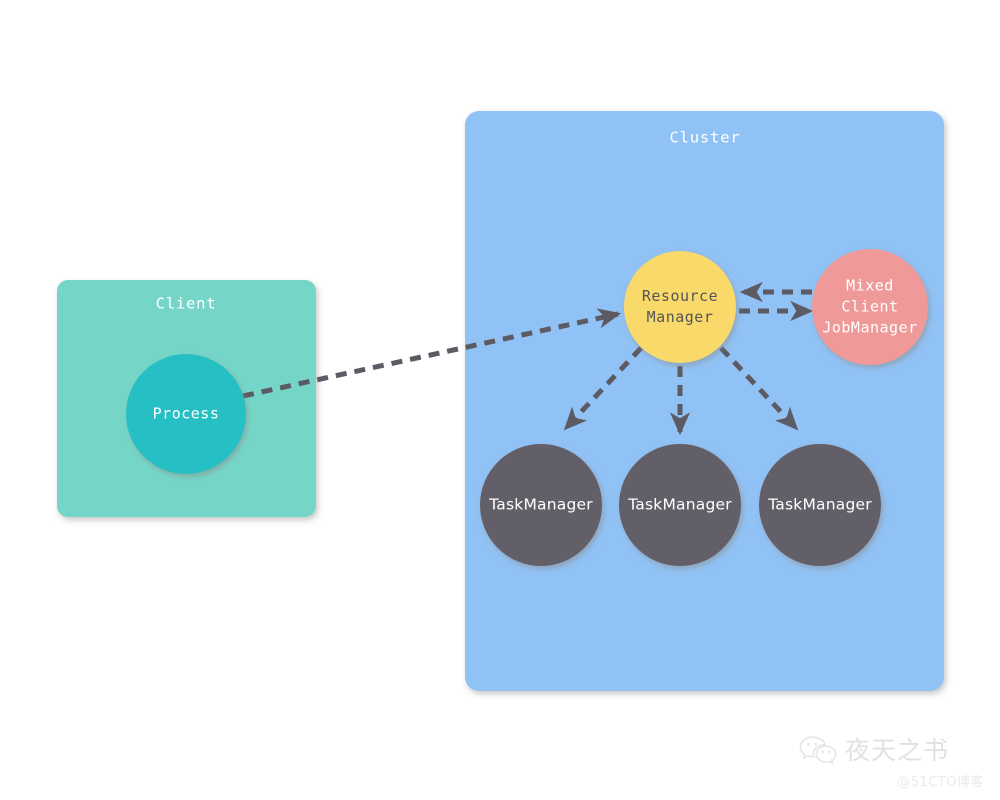 This screenshot has width=1000, height=800. I want to click on node-task-manager-1: TaskManager, so click(541, 505).